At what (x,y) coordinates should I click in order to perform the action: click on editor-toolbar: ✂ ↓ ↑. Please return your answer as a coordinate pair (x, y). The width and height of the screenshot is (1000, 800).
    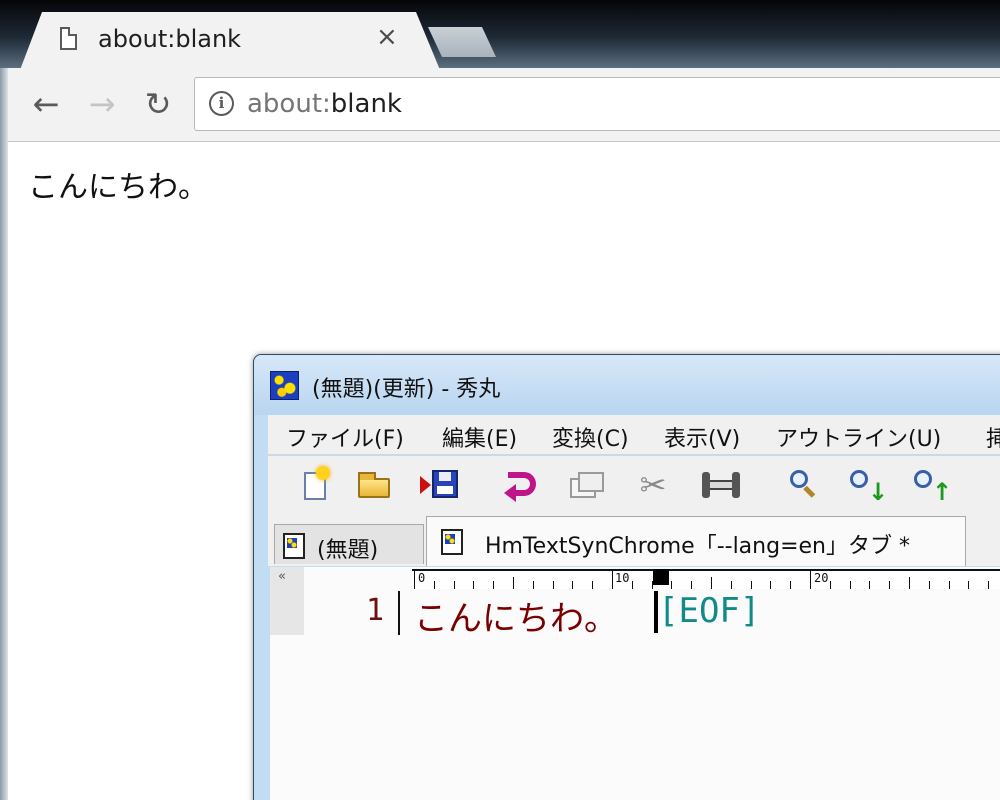
    Looking at the image, I should click on (634, 486).